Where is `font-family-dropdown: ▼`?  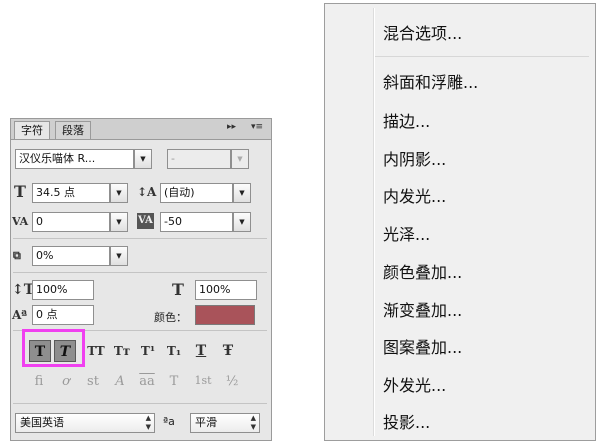 font-family-dropdown: ▼ is located at coordinates (143, 159).